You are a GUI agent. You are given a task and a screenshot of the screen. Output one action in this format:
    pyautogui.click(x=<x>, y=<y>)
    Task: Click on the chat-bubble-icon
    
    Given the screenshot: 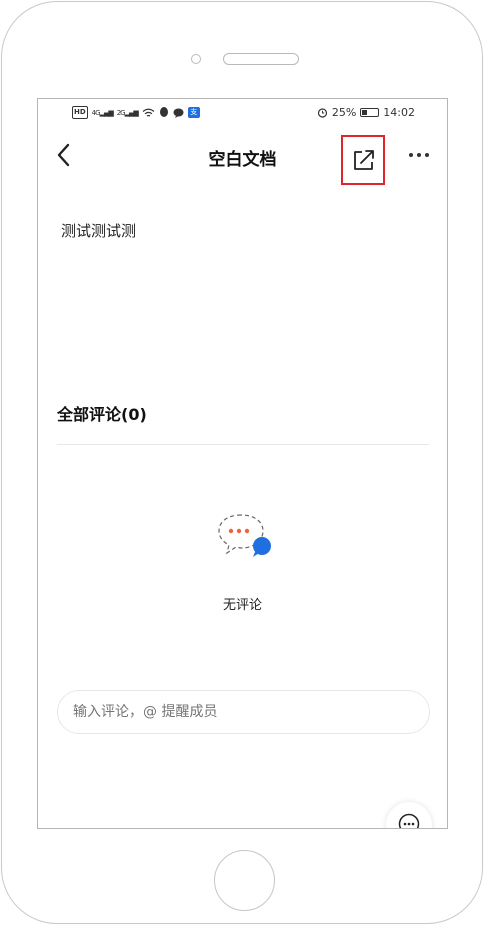 What is the action you would take?
    pyautogui.click(x=178, y=113)
    